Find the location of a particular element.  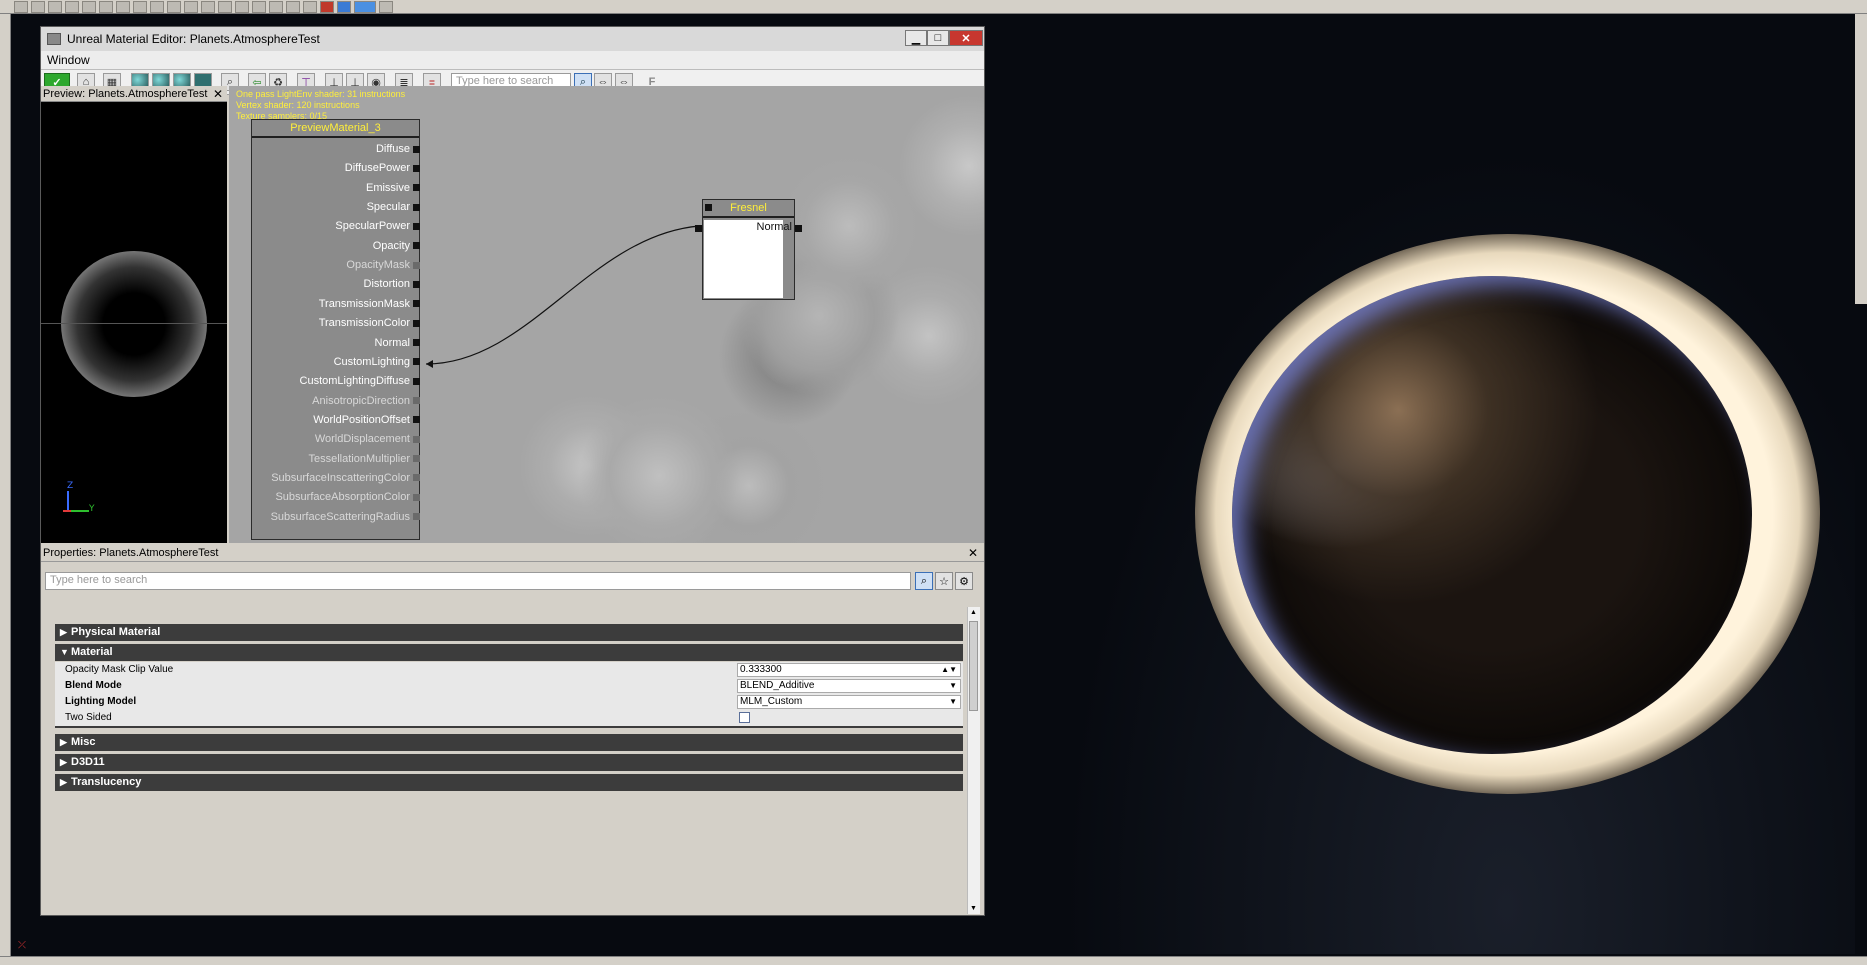

category-physical-material: ▶ Physical Material is located at coordinates (509, 632).